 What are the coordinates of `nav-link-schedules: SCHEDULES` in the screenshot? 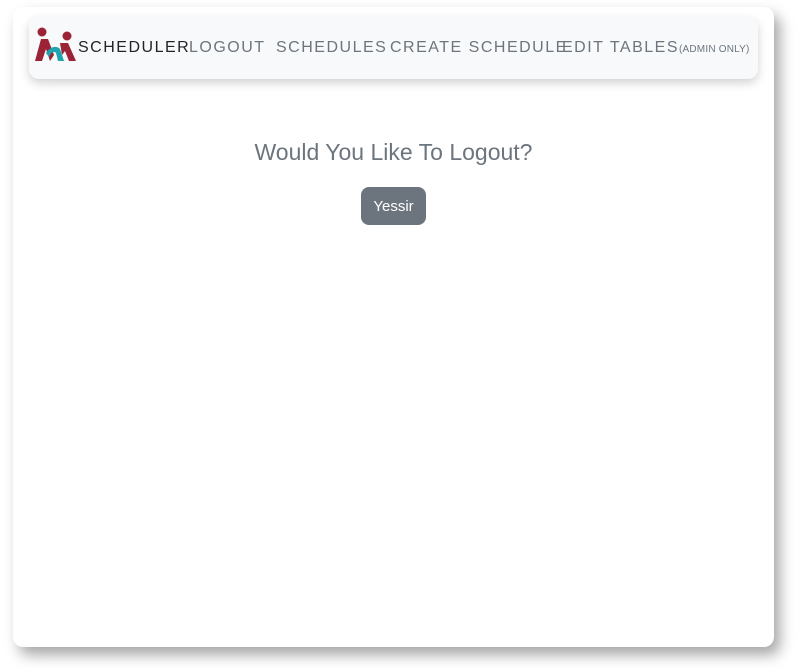 It's located at (331, 48).